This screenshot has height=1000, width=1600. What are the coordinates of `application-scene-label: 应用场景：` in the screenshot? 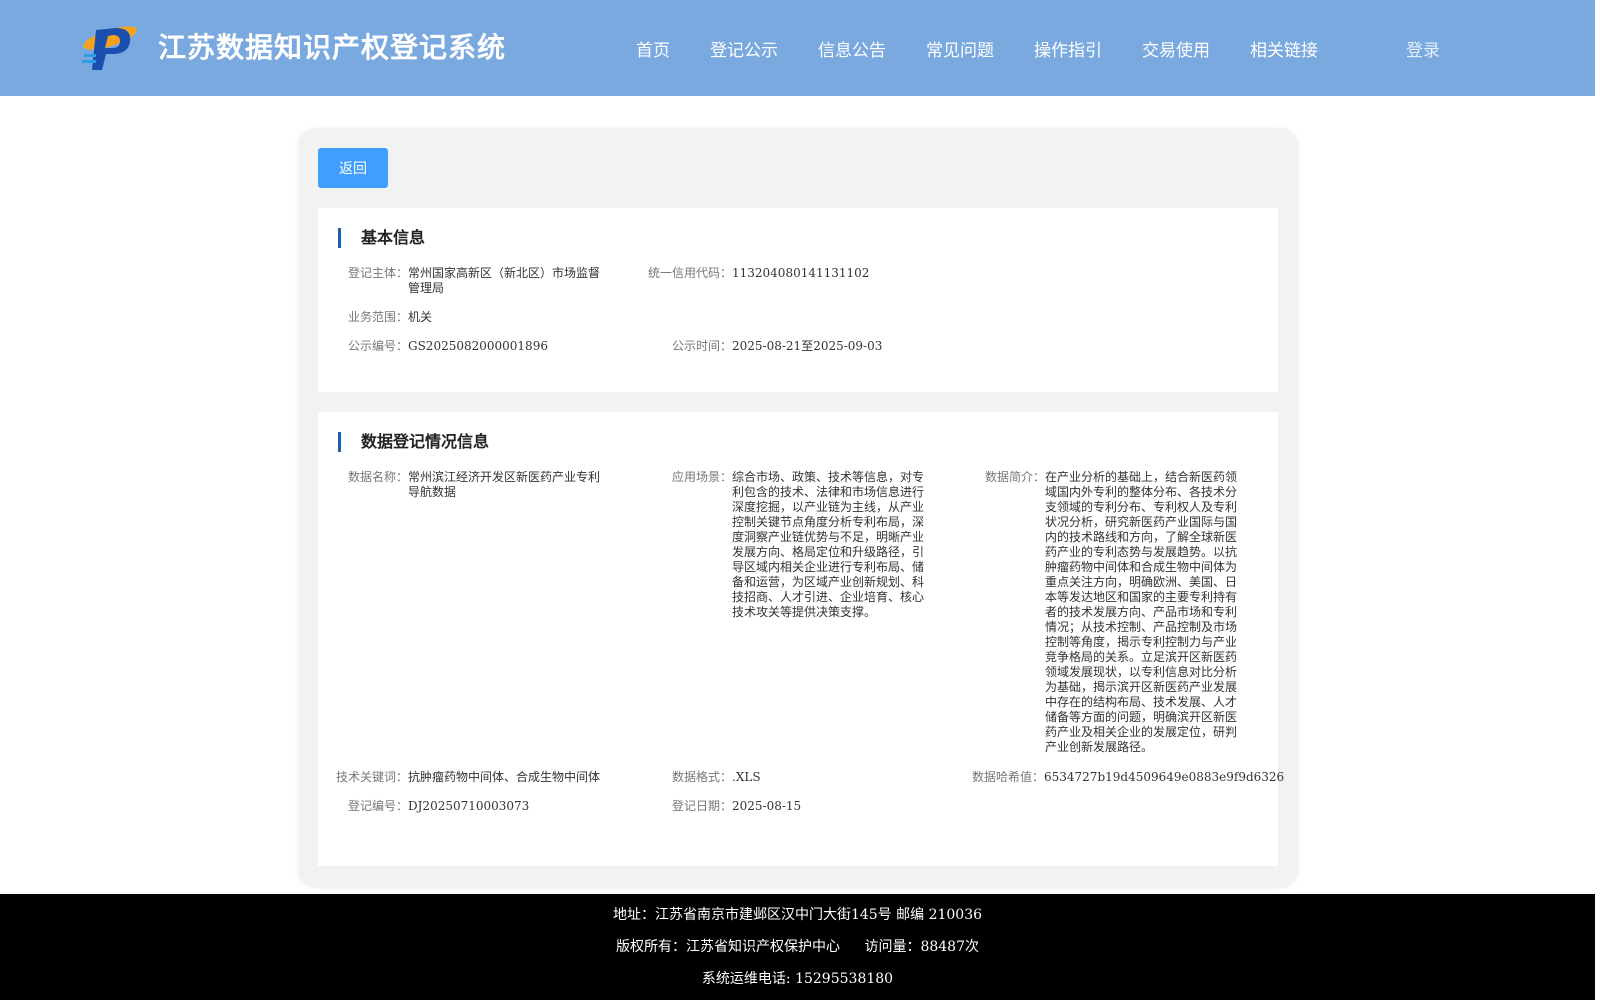 It's located at (701, 477).